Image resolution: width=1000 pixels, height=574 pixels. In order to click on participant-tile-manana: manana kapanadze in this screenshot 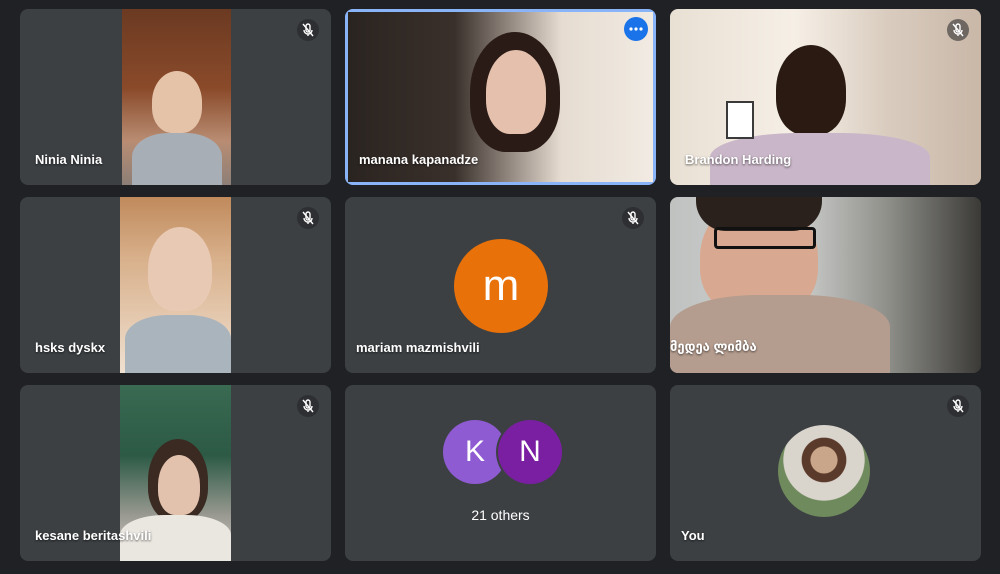, I will do `click(500, 97)`.